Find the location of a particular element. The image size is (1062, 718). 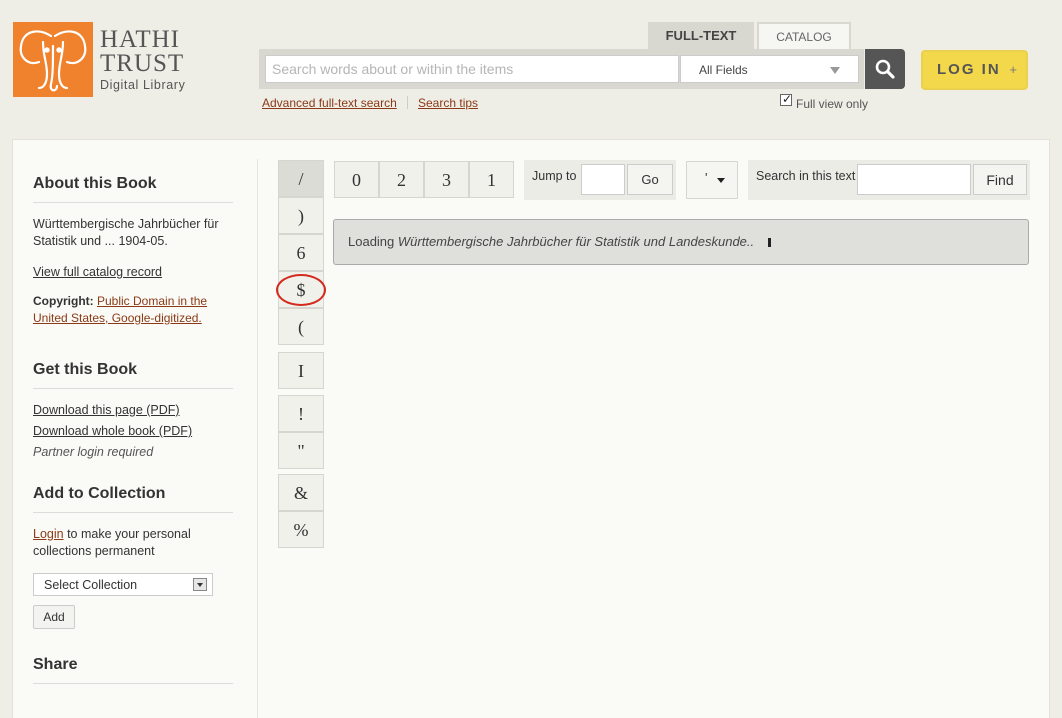

add-collection-heading: Add to Collection is located at coordinates (133, 499).